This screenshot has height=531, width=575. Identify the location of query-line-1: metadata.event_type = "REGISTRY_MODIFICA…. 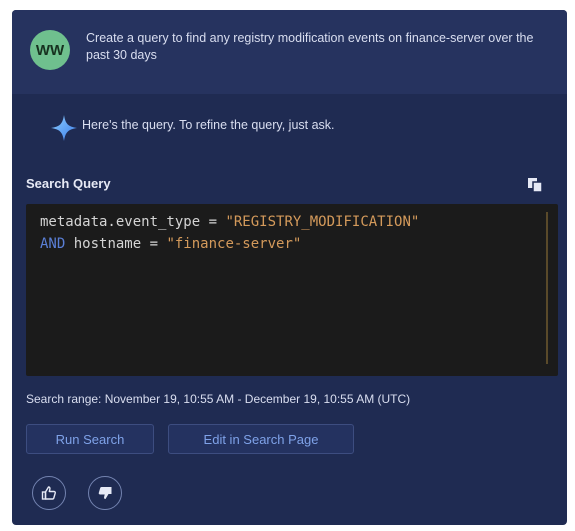
(229, 222).